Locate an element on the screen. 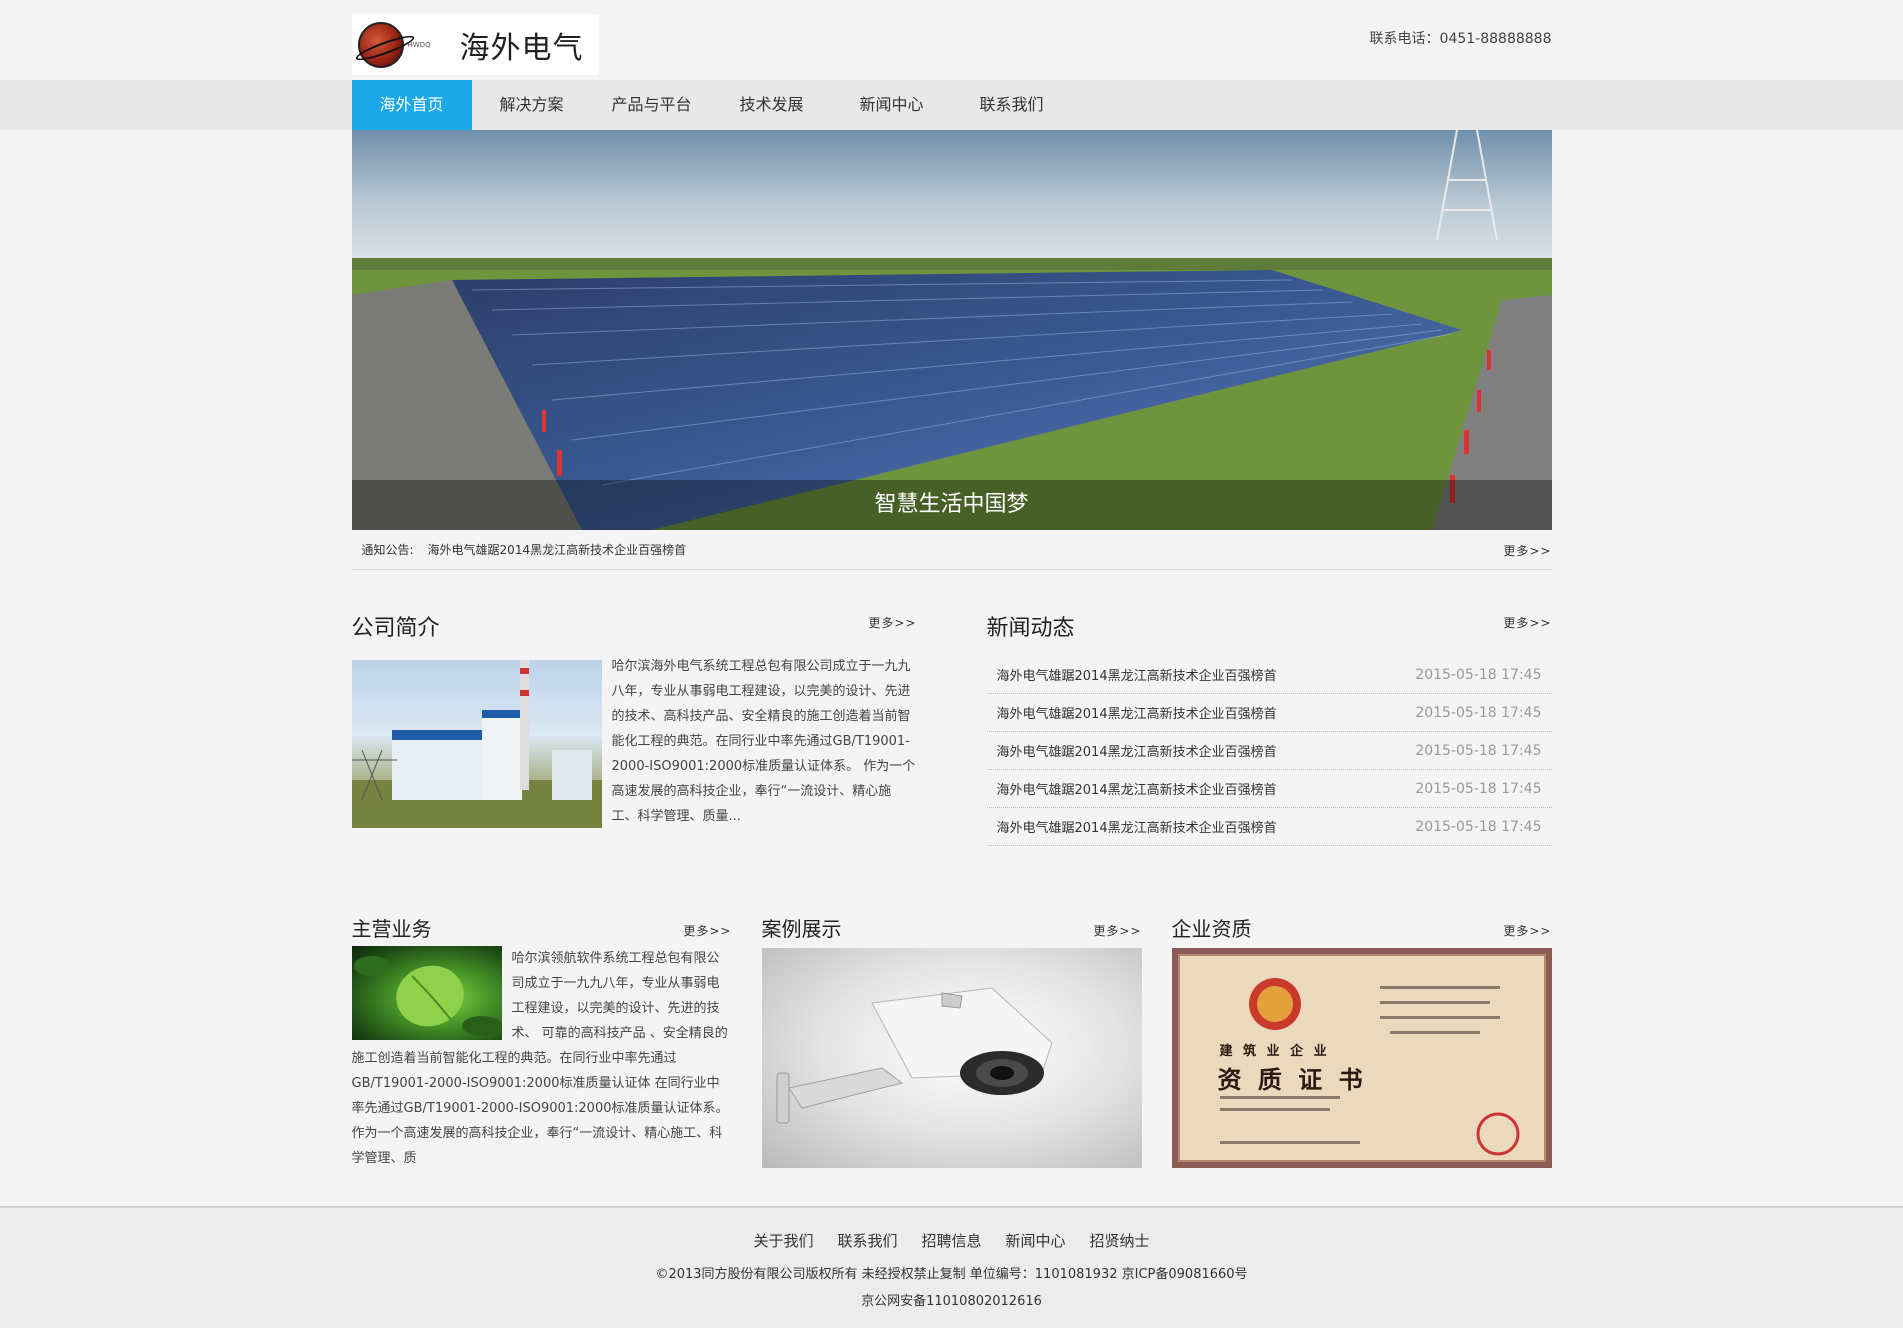  nav-item-news: 新闻中心 is located at coordinates (892, 105).